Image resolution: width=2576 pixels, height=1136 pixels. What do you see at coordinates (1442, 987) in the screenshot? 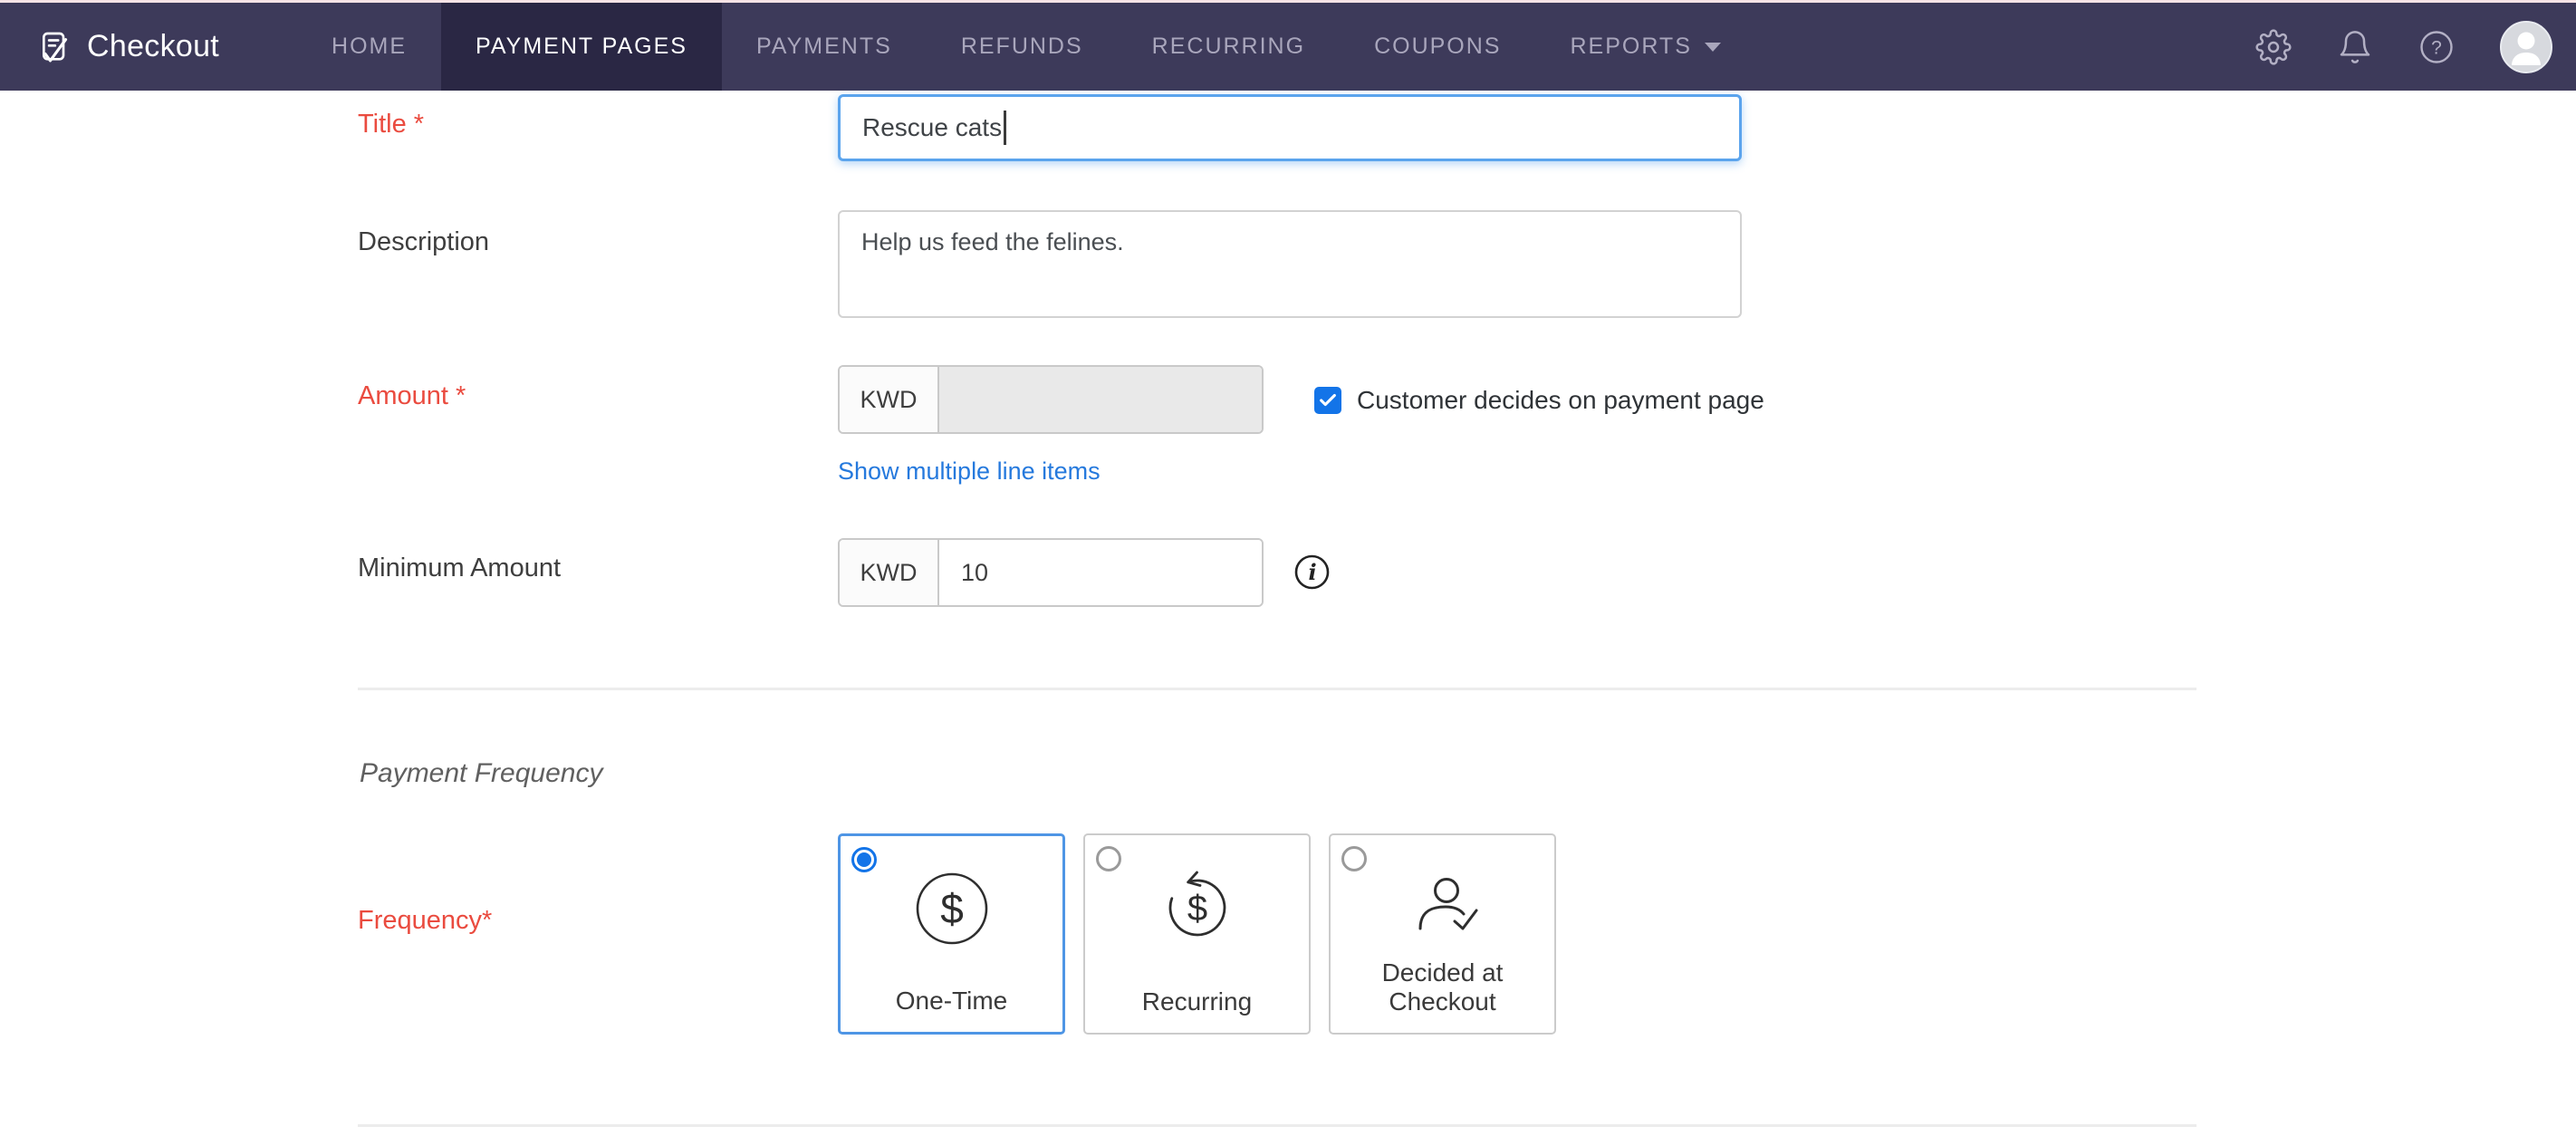
I see `frequency-option-label: Decided at Checkout` at bounding box center [1442, 987].